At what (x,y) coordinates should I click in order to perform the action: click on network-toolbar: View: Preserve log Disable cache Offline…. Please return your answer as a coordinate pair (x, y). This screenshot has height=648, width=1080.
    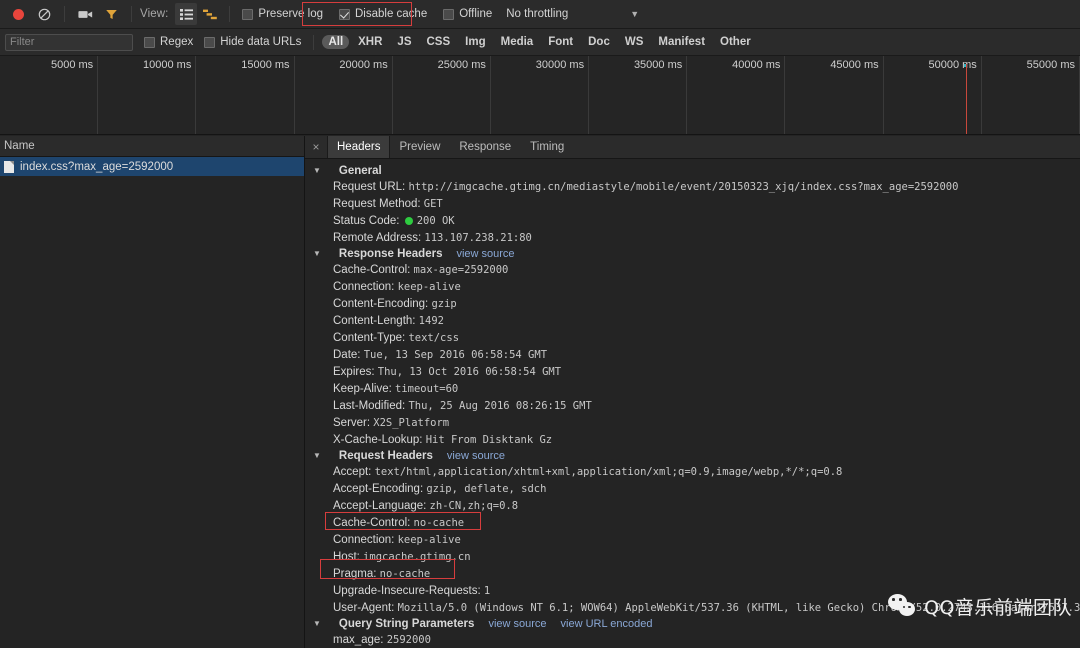
    Looking at the image, I should click on (540, 14).